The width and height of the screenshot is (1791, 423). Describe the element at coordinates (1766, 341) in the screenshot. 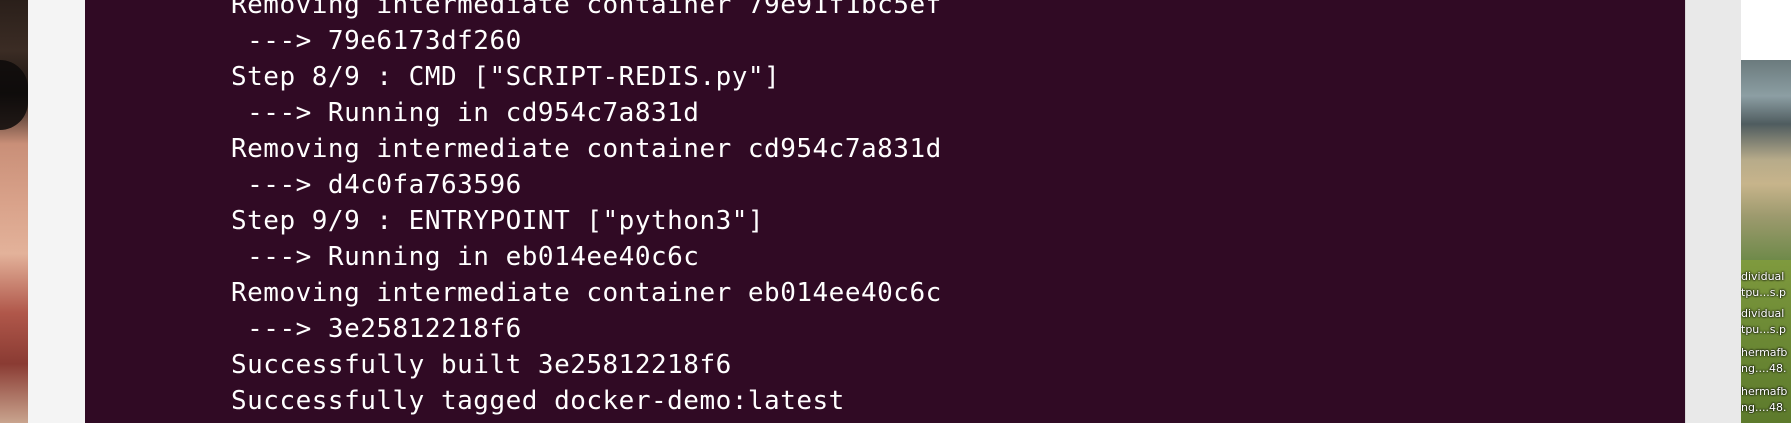

I see `desktop-file-icons` at that location.